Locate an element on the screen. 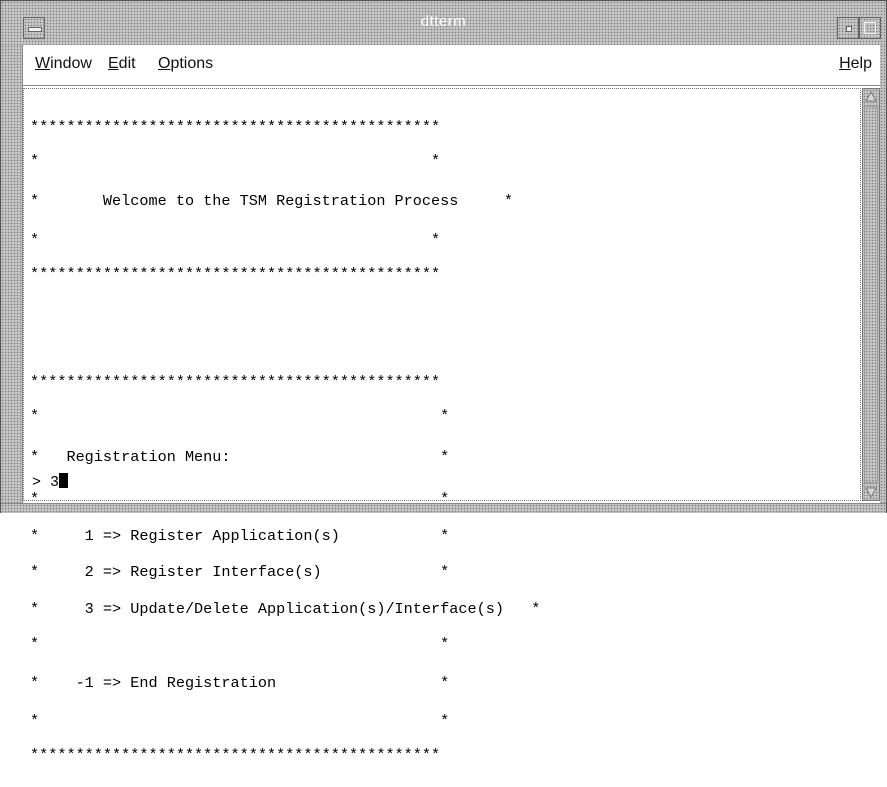  menu-edit-mnemonic: E is located at coordinates (113, 63).